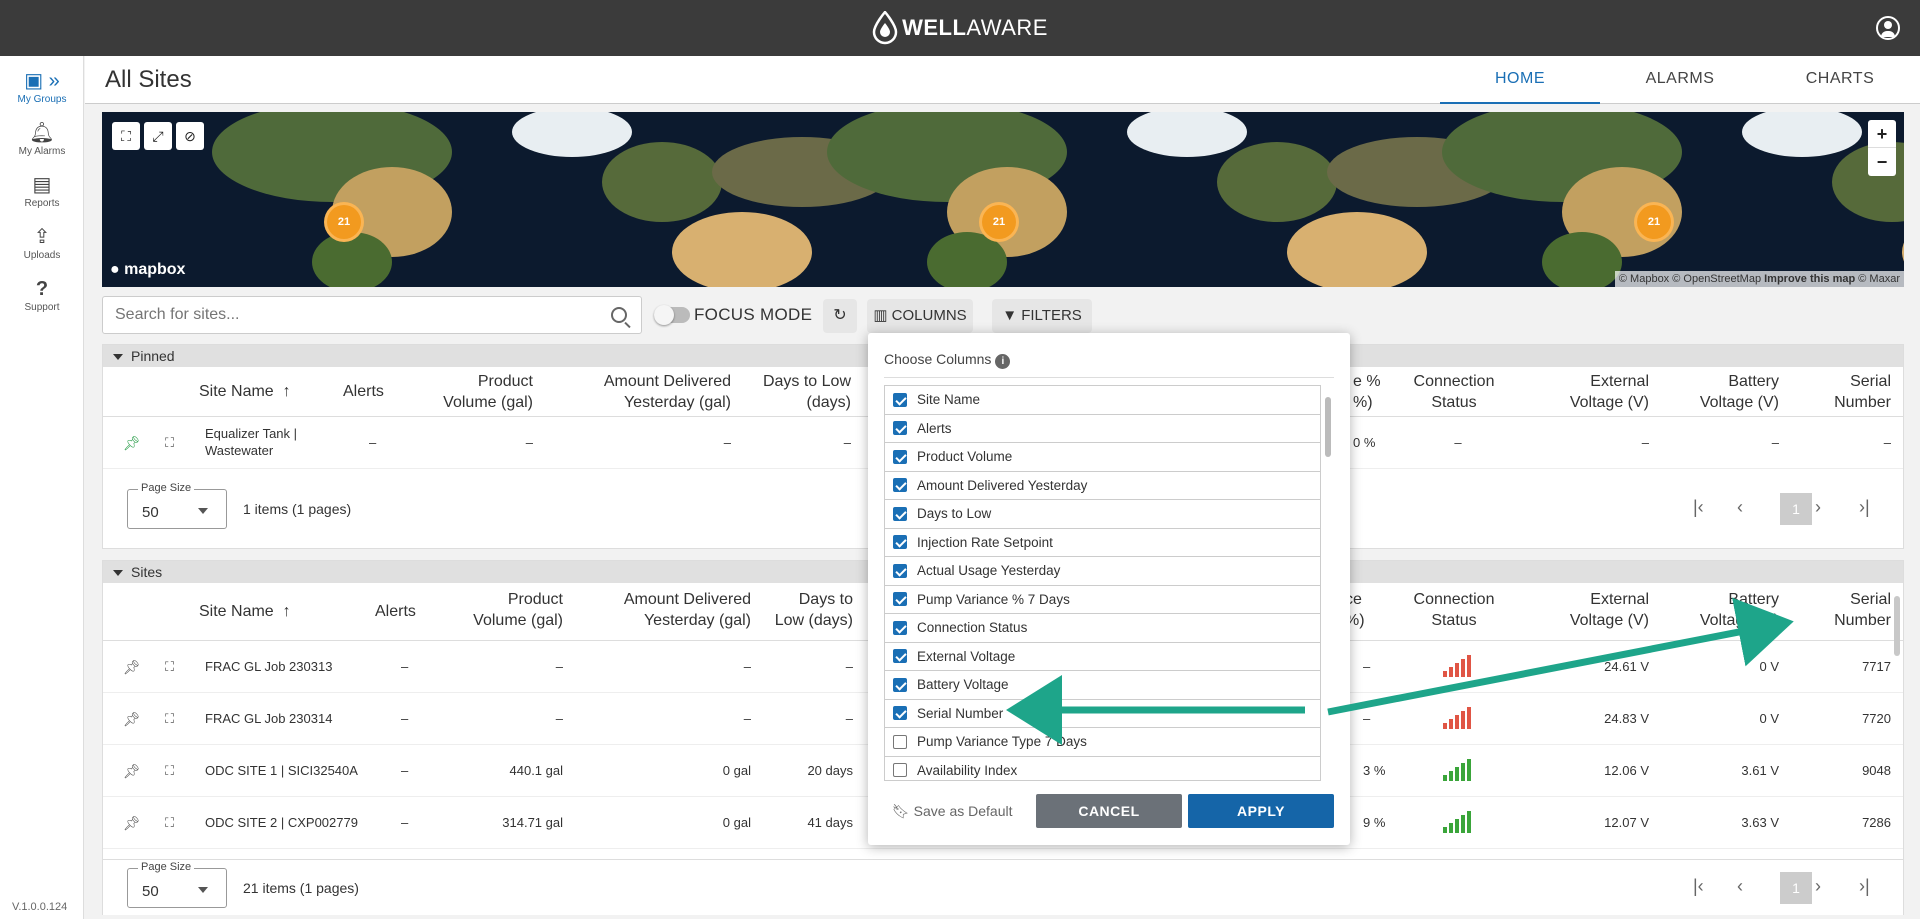 The height and width of the screenshot is (919, 1920). What do you see at coordinates (126, 136) in the screenshot?
I see `fullscreen-button: ⛶` at bounding box center [126, 136].